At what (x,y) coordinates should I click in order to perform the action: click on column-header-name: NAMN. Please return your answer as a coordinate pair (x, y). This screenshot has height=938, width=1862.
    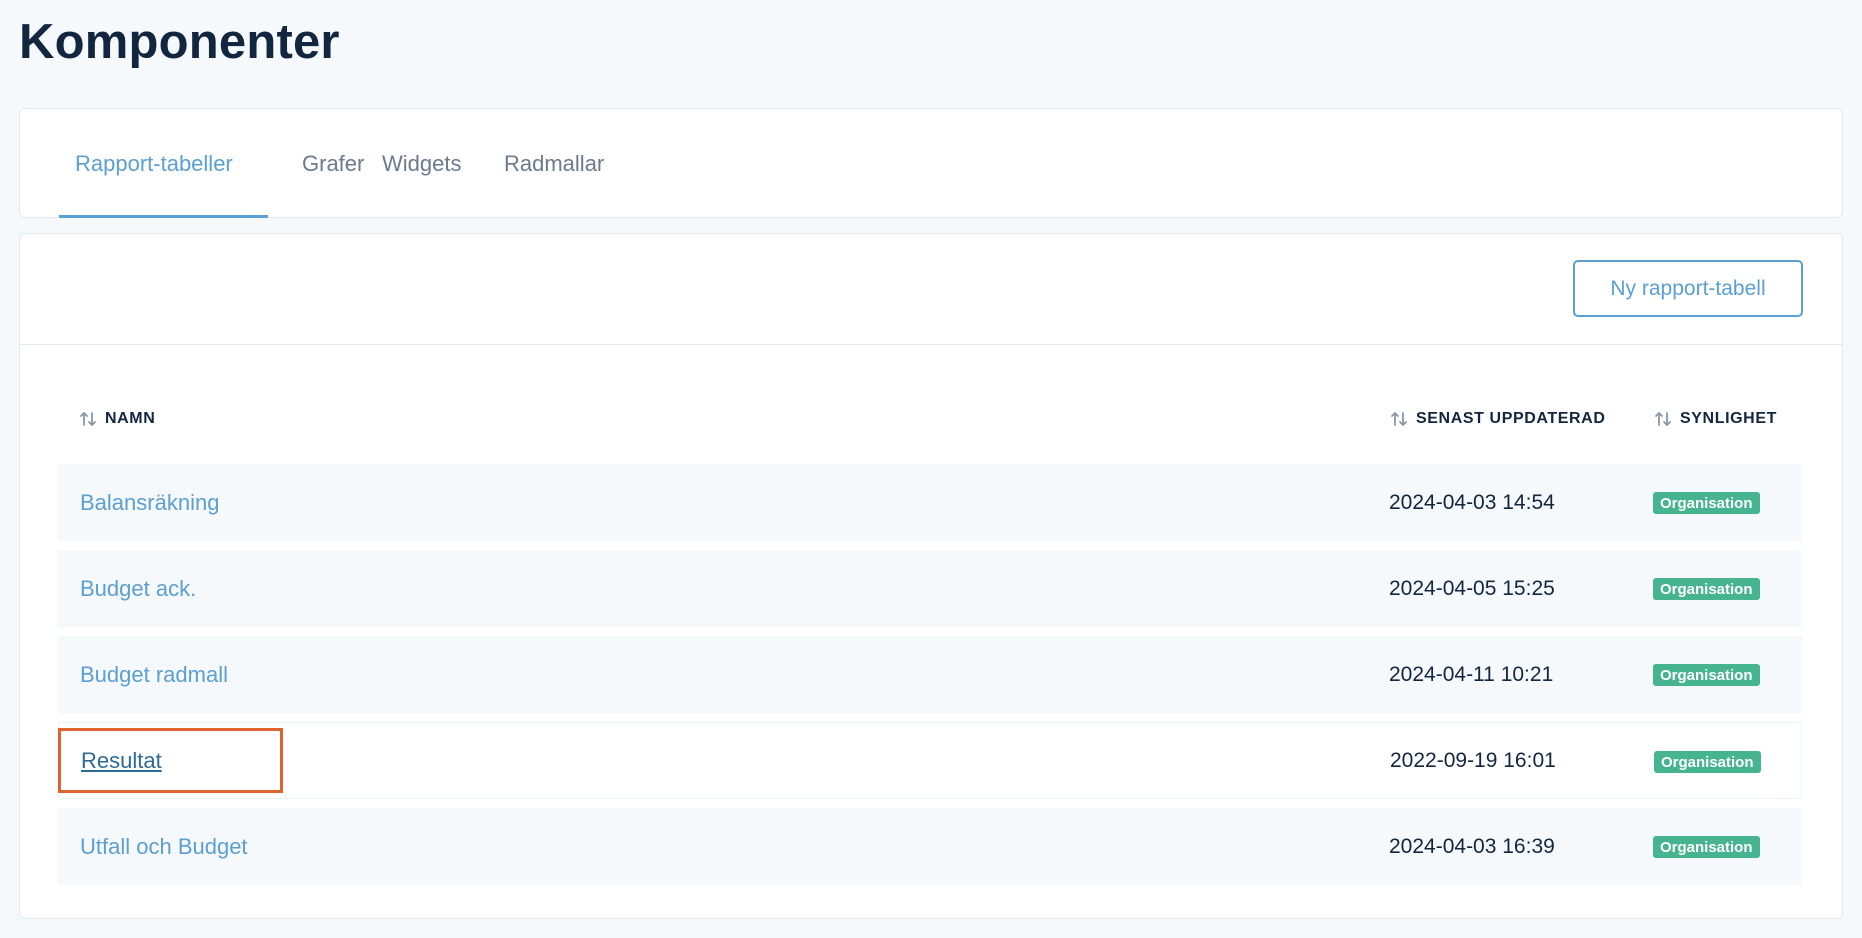
    Looking at the image, I should click on (117, 419).